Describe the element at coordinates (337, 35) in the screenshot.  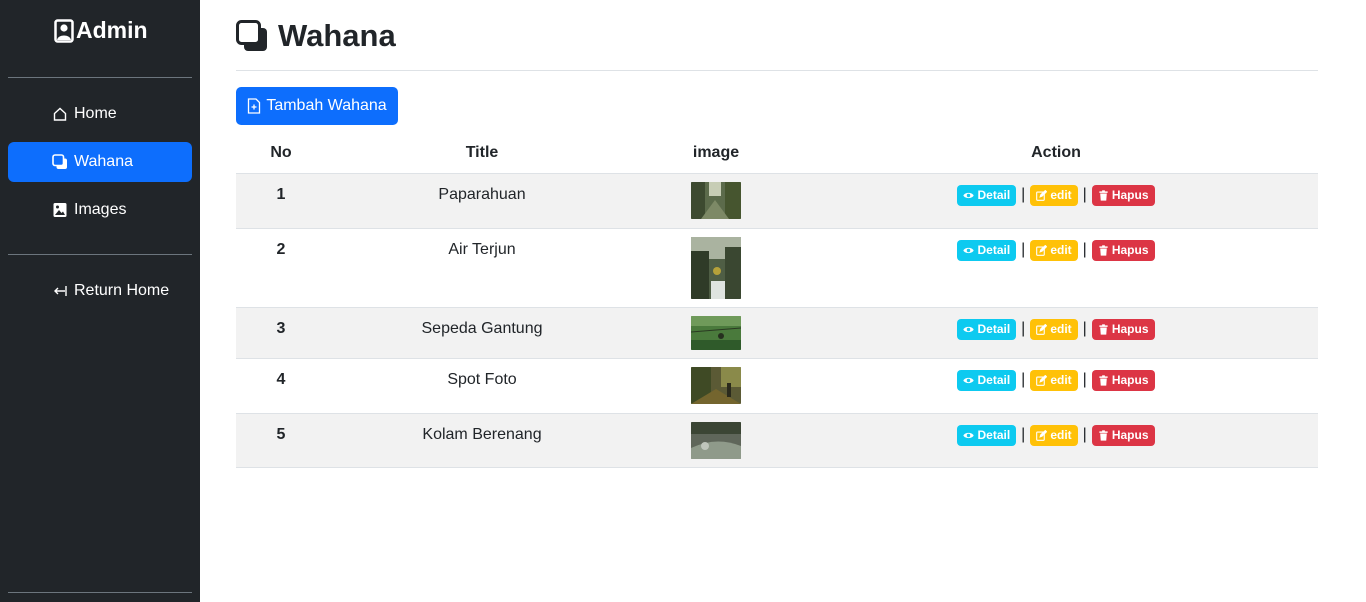
I see `page-title-label: Wahana` at that location.